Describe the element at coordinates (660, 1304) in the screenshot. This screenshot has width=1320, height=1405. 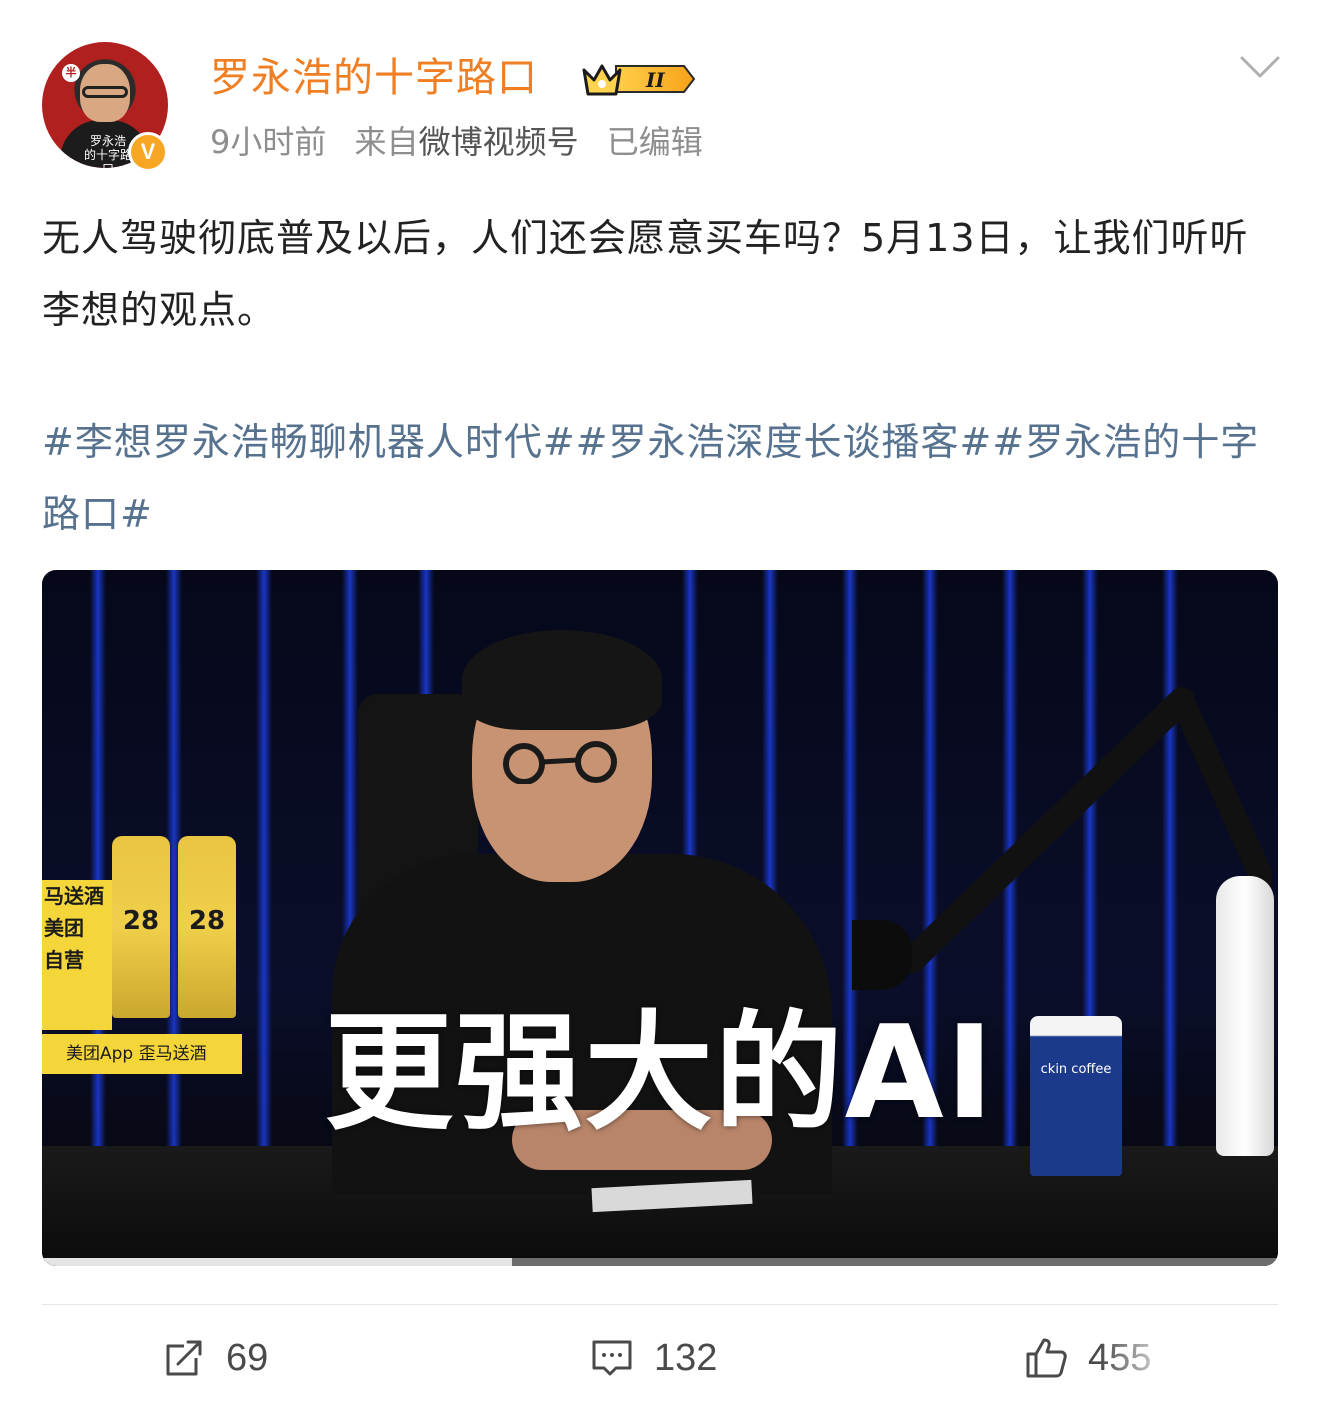
I see `action-divider` at that location.